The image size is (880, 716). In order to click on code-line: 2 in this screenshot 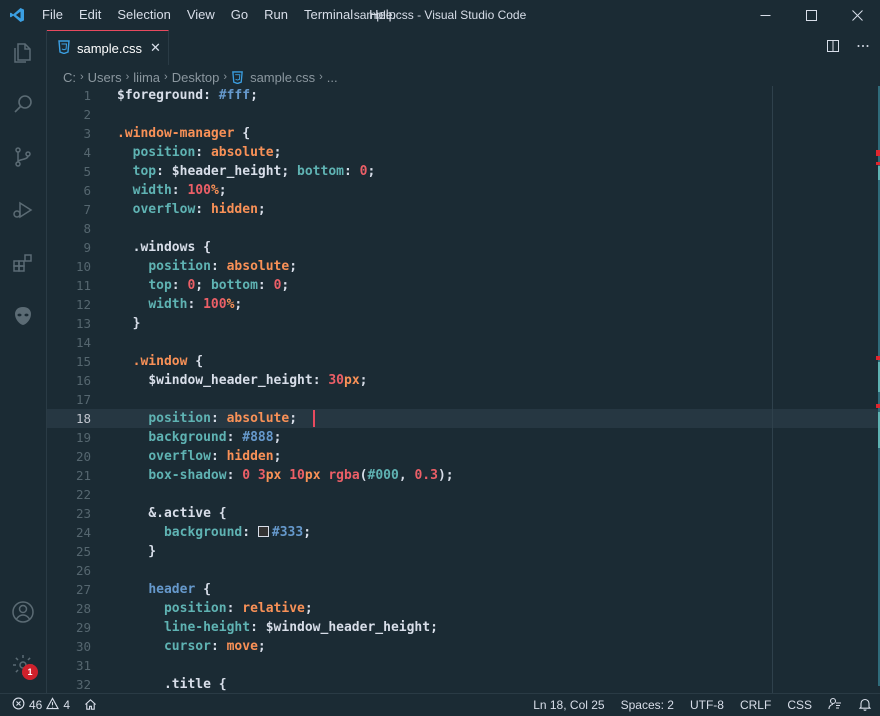, I will do `click(463, 114)`.